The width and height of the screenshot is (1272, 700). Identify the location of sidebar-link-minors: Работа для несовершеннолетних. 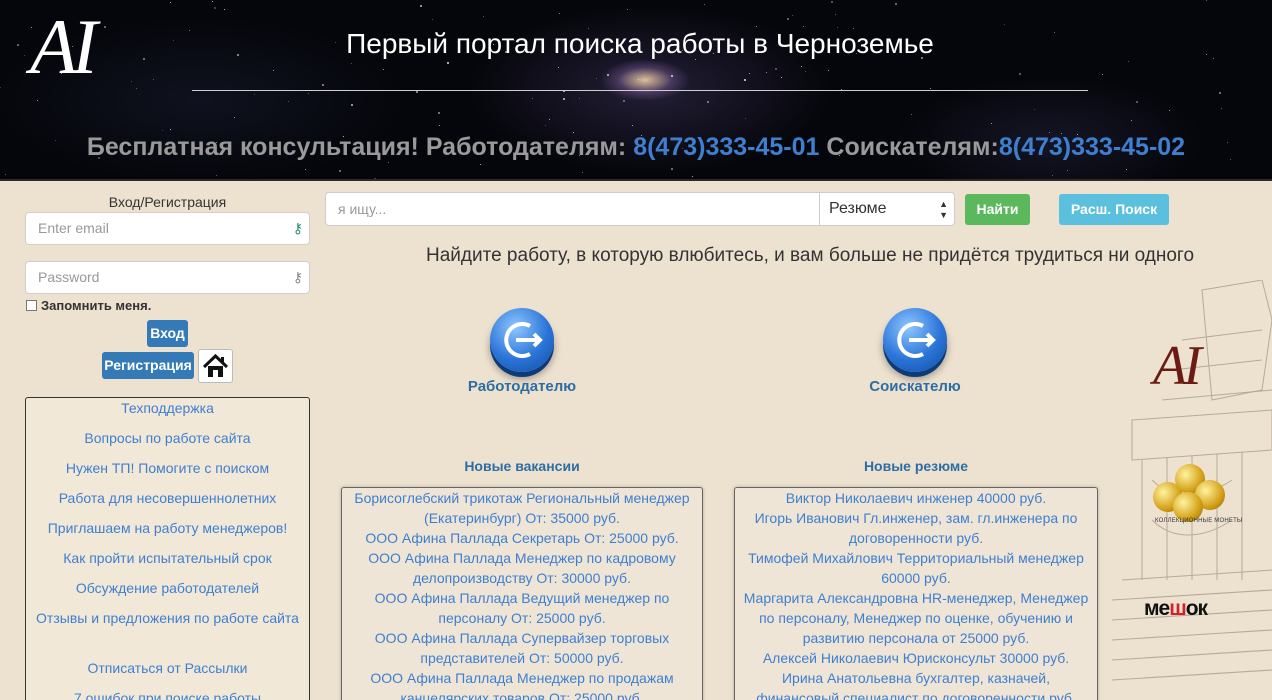
(167, 503).